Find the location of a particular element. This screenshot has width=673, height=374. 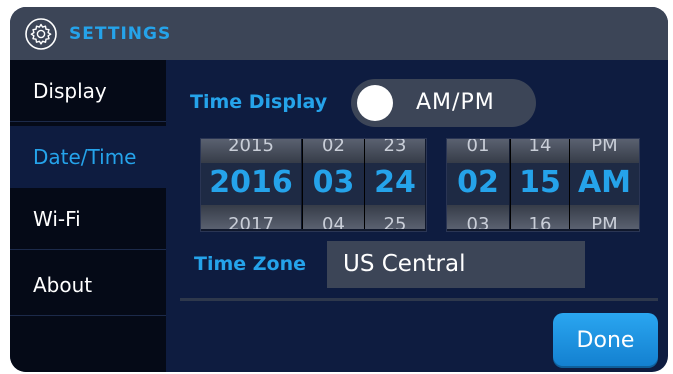

sidebar-item-display: Display is located at coordinates (88, 91).